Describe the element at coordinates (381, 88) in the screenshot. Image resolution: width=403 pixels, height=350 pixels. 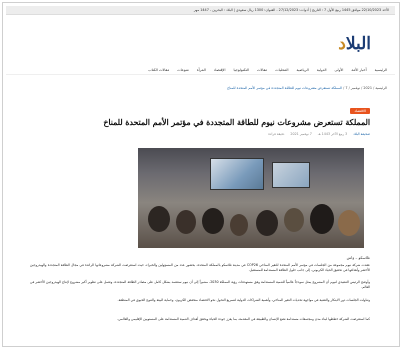
I see `breadcrumb-home: الرئيسية` at that location.